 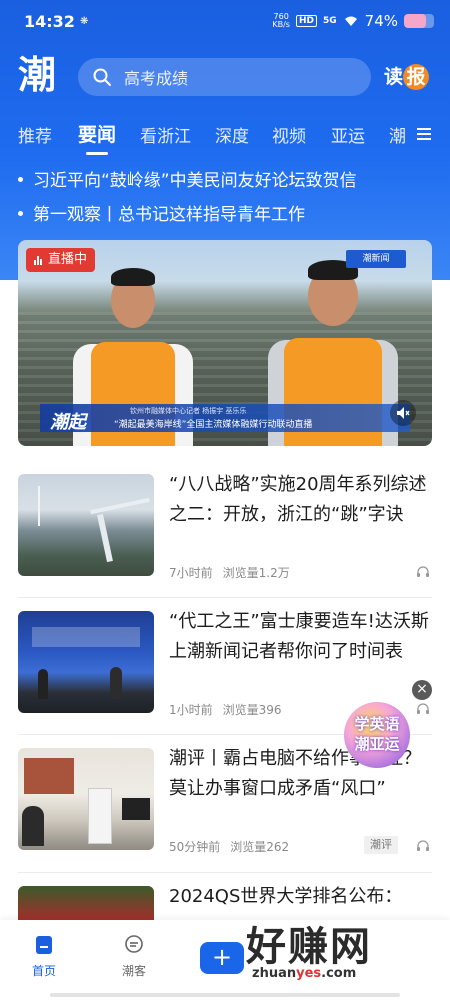 I want to click on headline-item: 习近平向“鼓岭缘”中美民间友好论坛致贺信, so click(x=228, y=185).